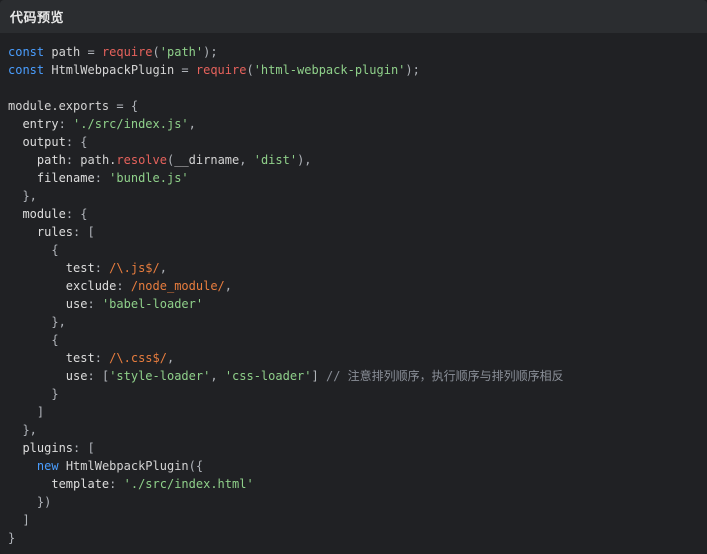 The image size is (707, 554). I want to click on function-token: resolve, so click(141, 160).